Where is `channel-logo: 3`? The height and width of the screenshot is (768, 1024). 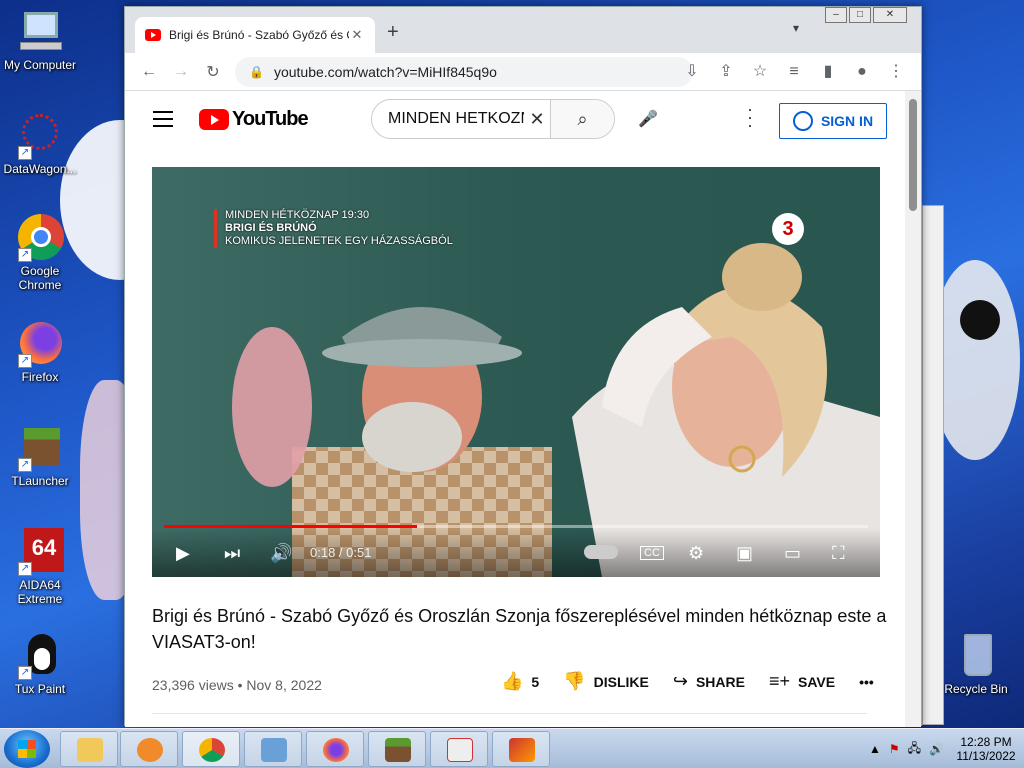
channel-logo: 3 is located at coordinates (788, 229).